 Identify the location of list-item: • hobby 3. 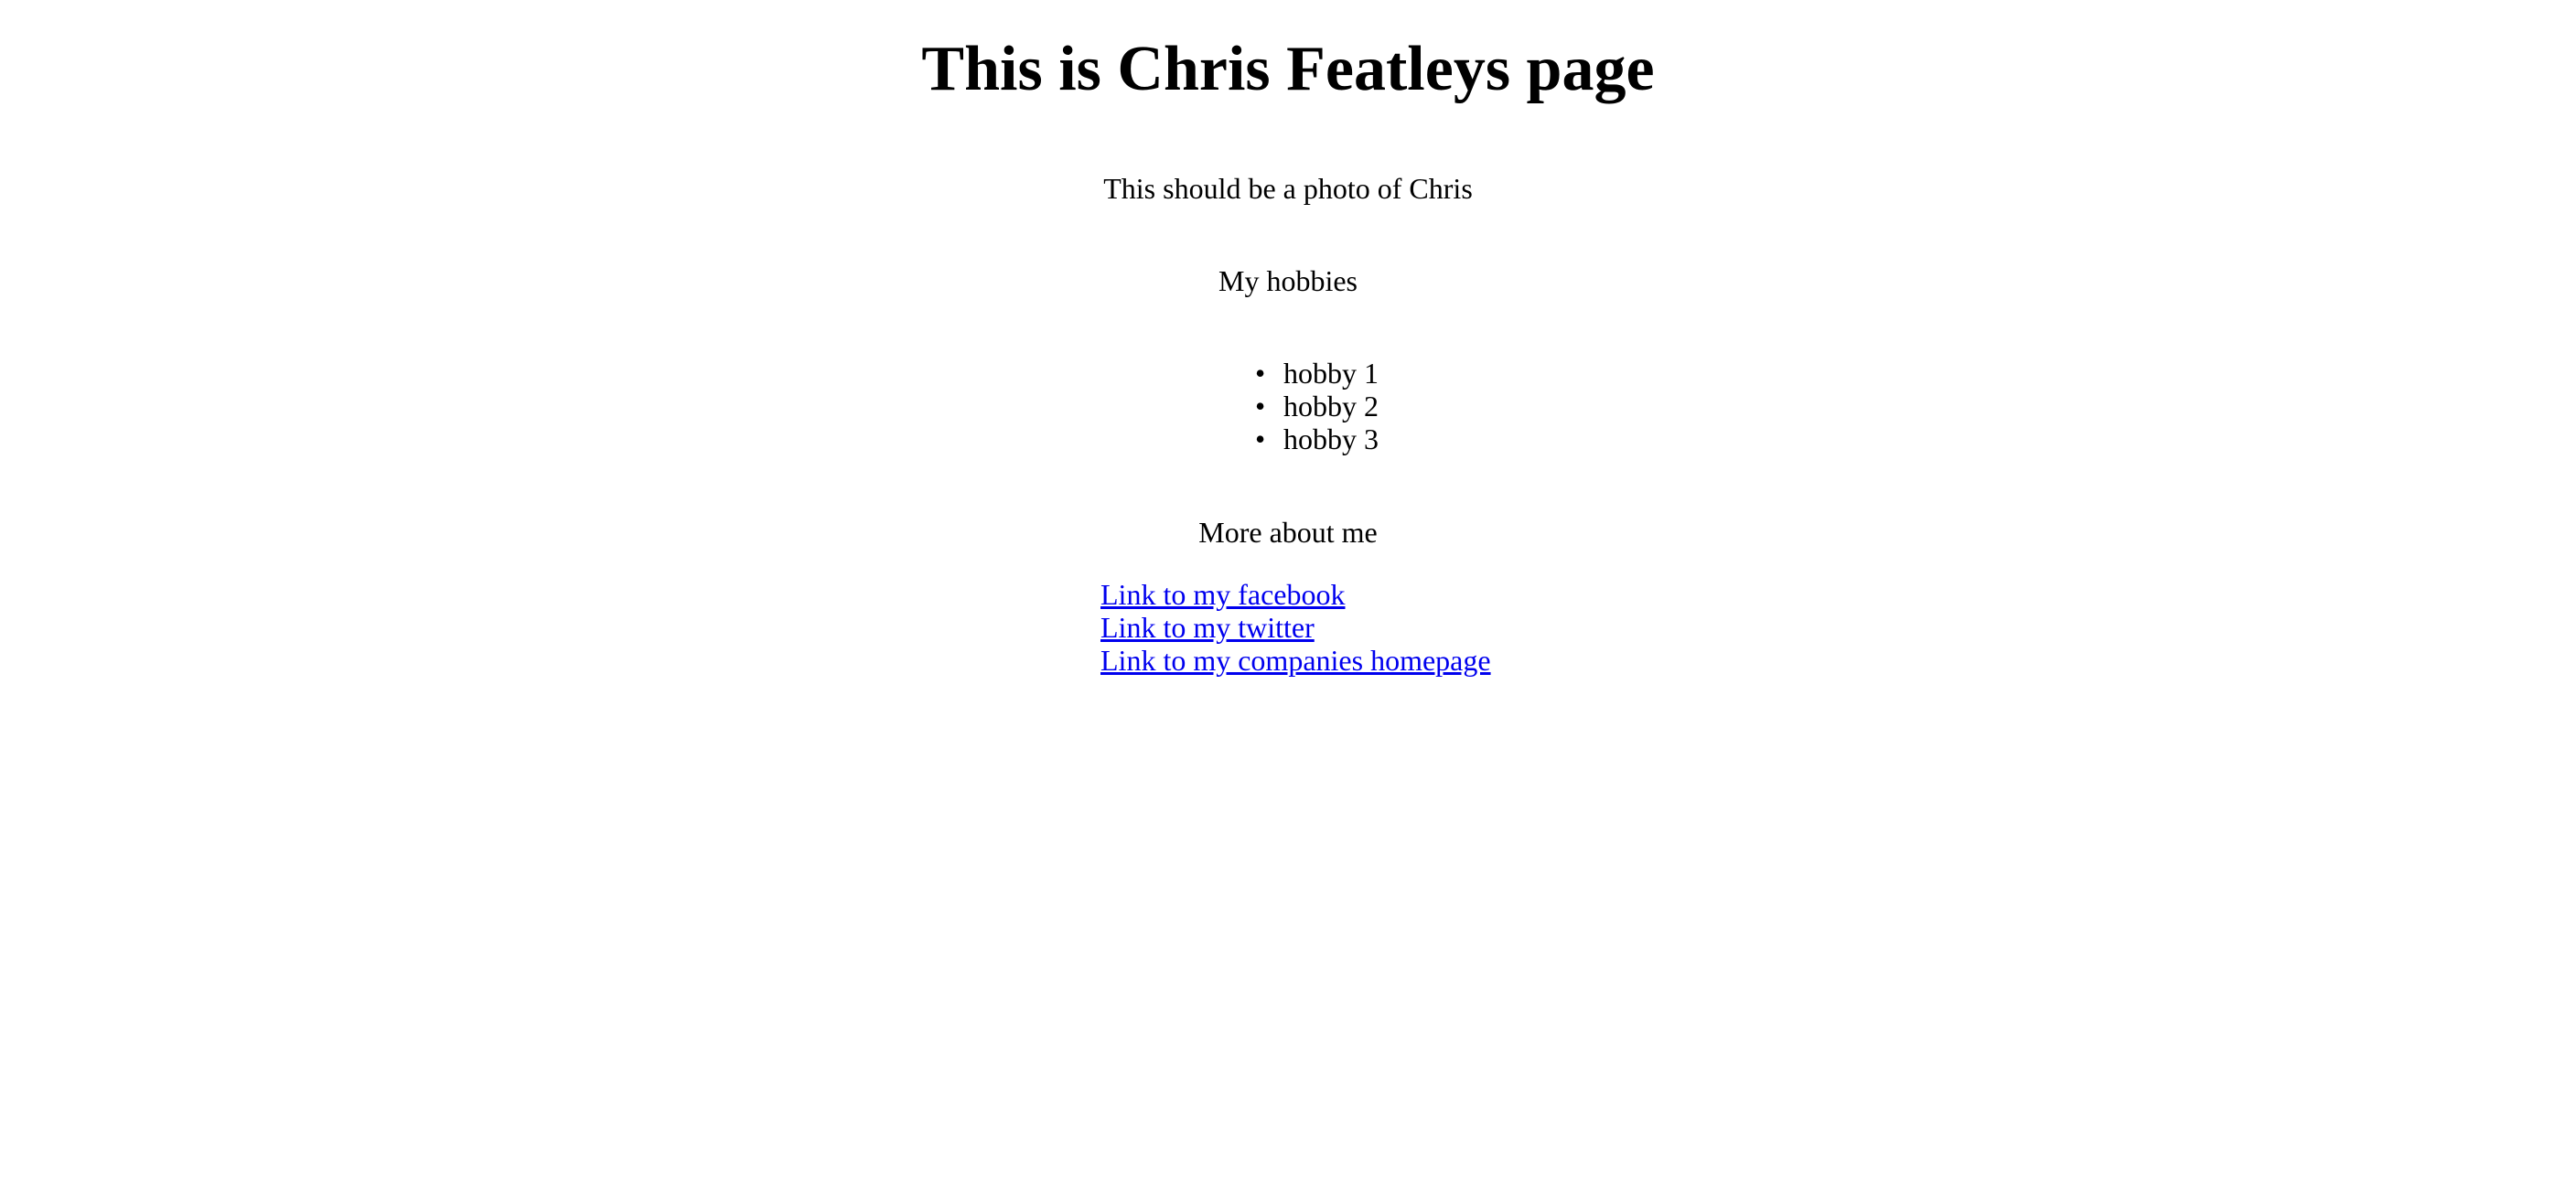
(1317, 439).